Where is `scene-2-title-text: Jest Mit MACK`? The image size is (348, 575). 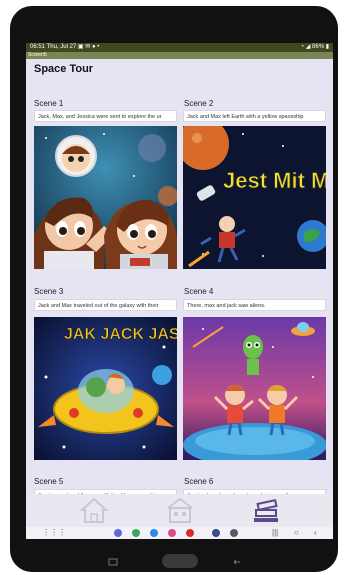
scene-2-title-text: Jest Mit MACK is located at coordinates (274, 180).